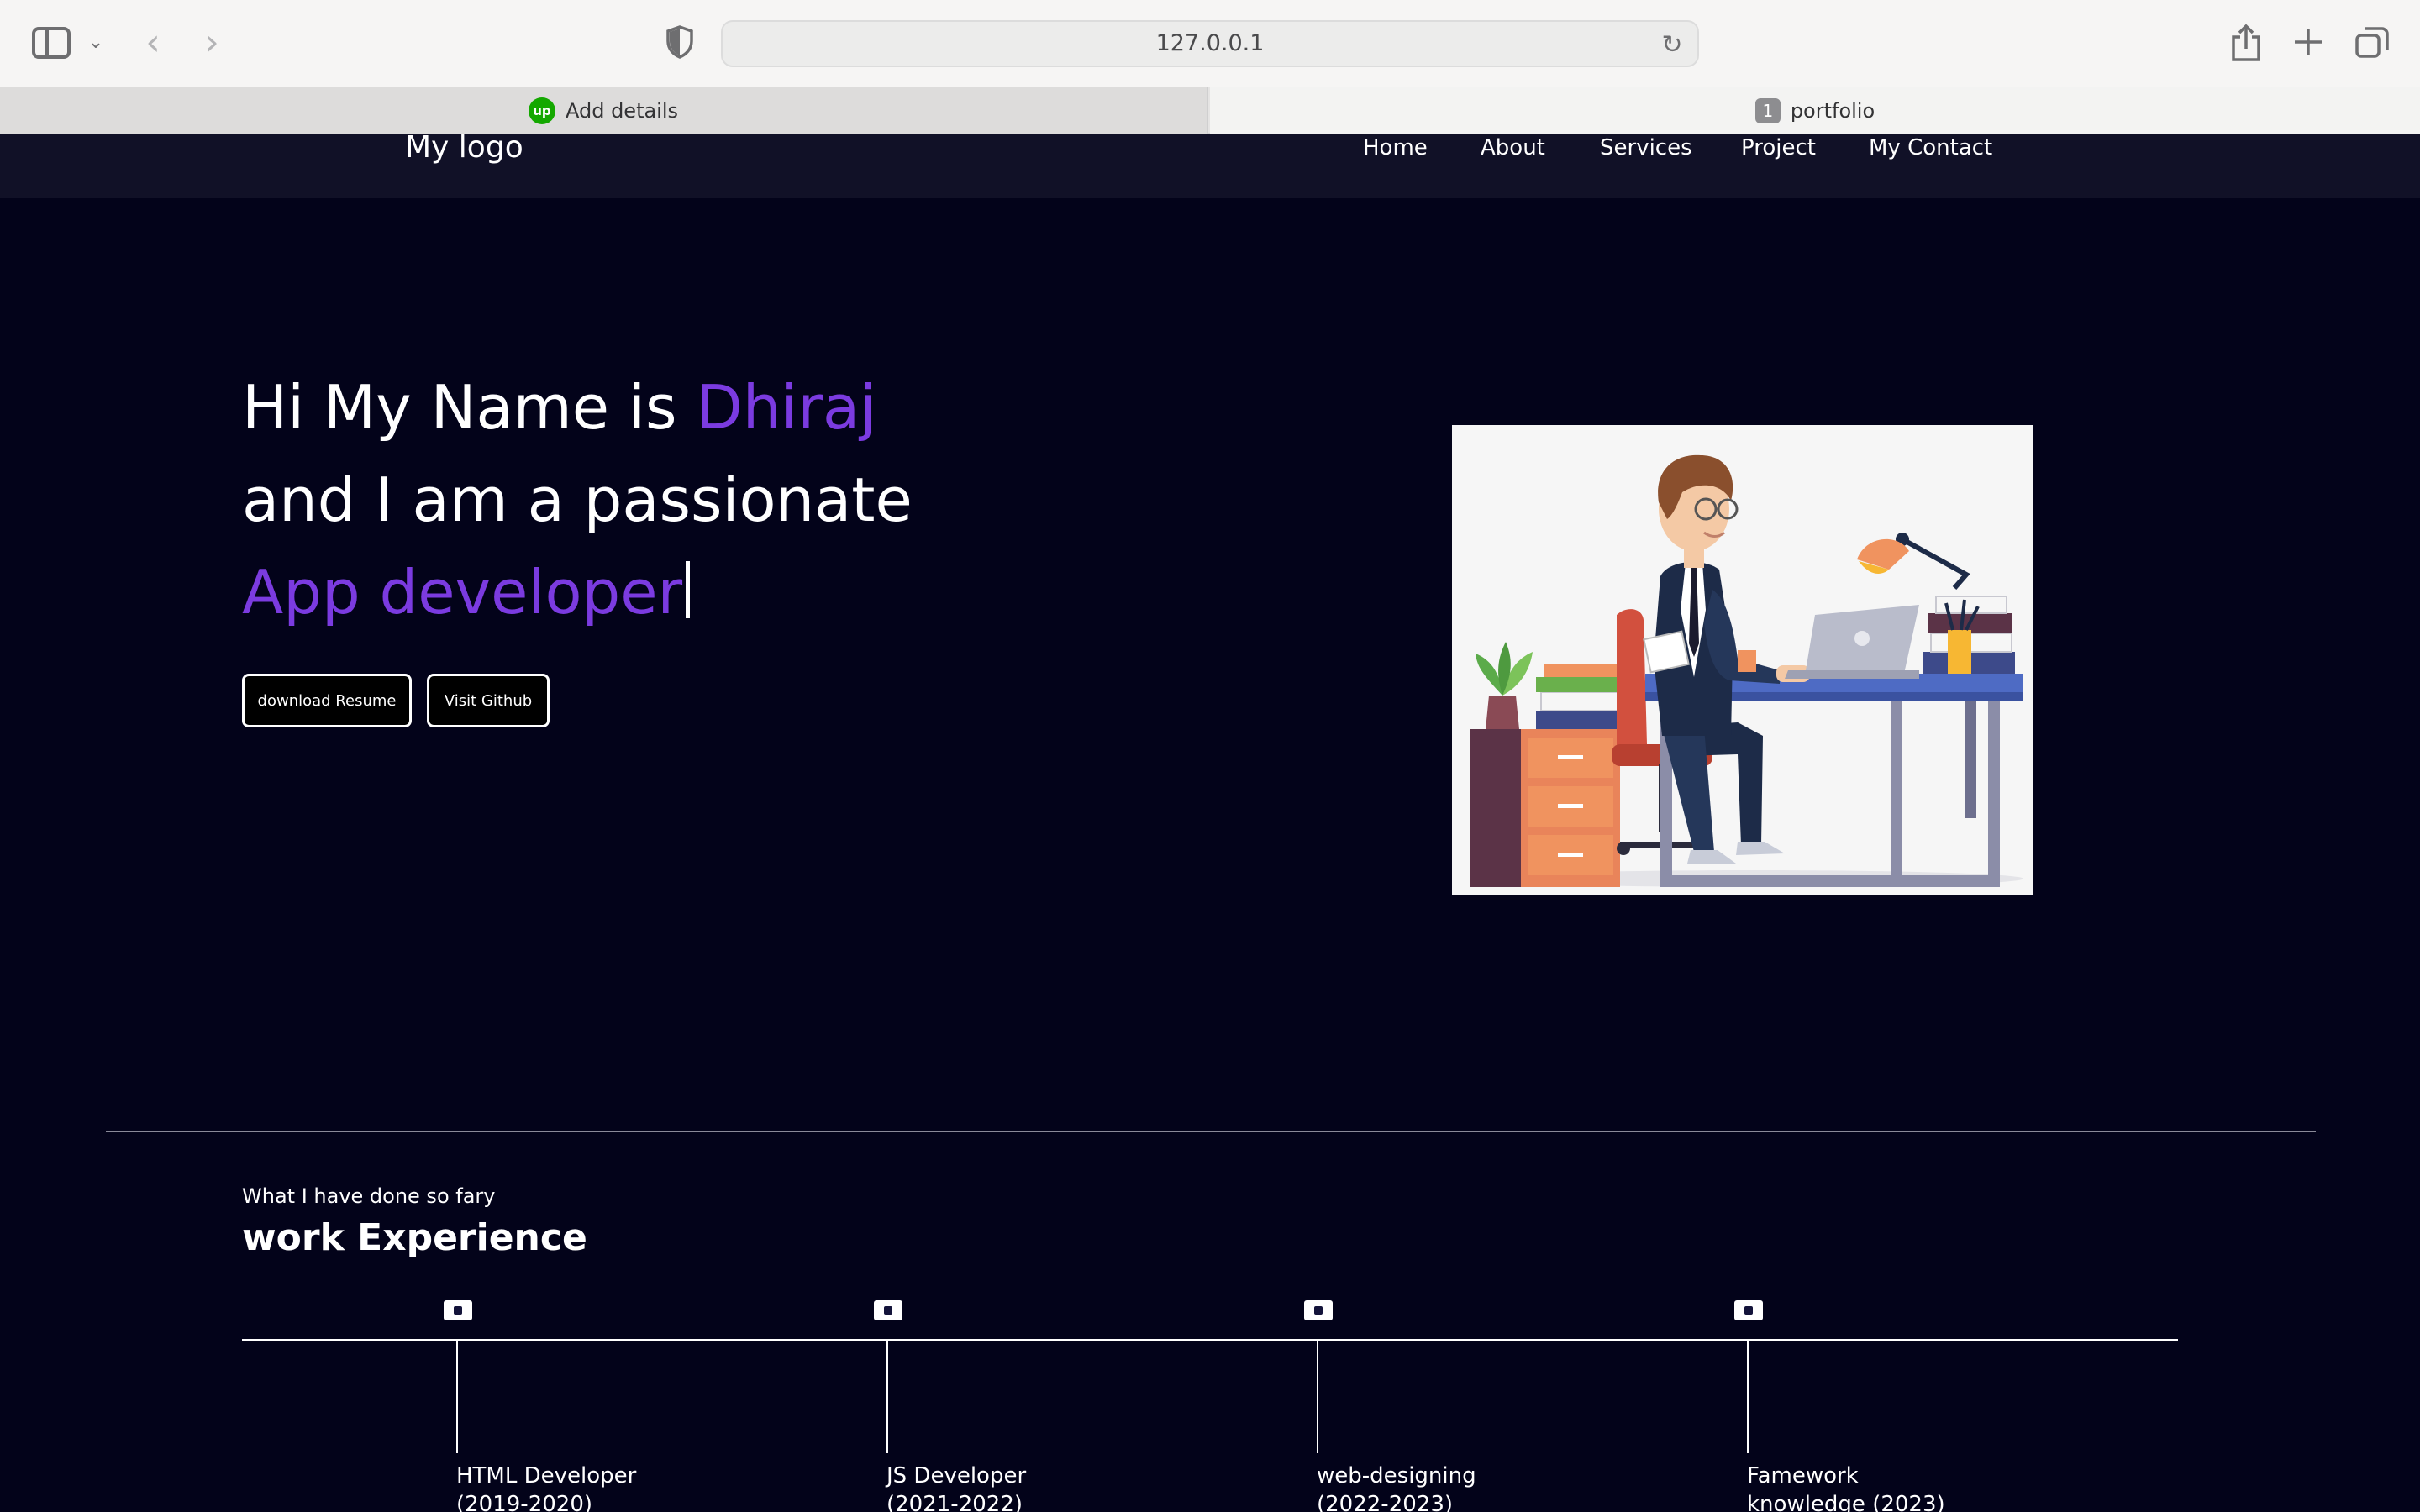 This screenshot has width=2420, height=1512. I want to click on tab-bar: up Add details 1 portfolio, so click(1210, 110).